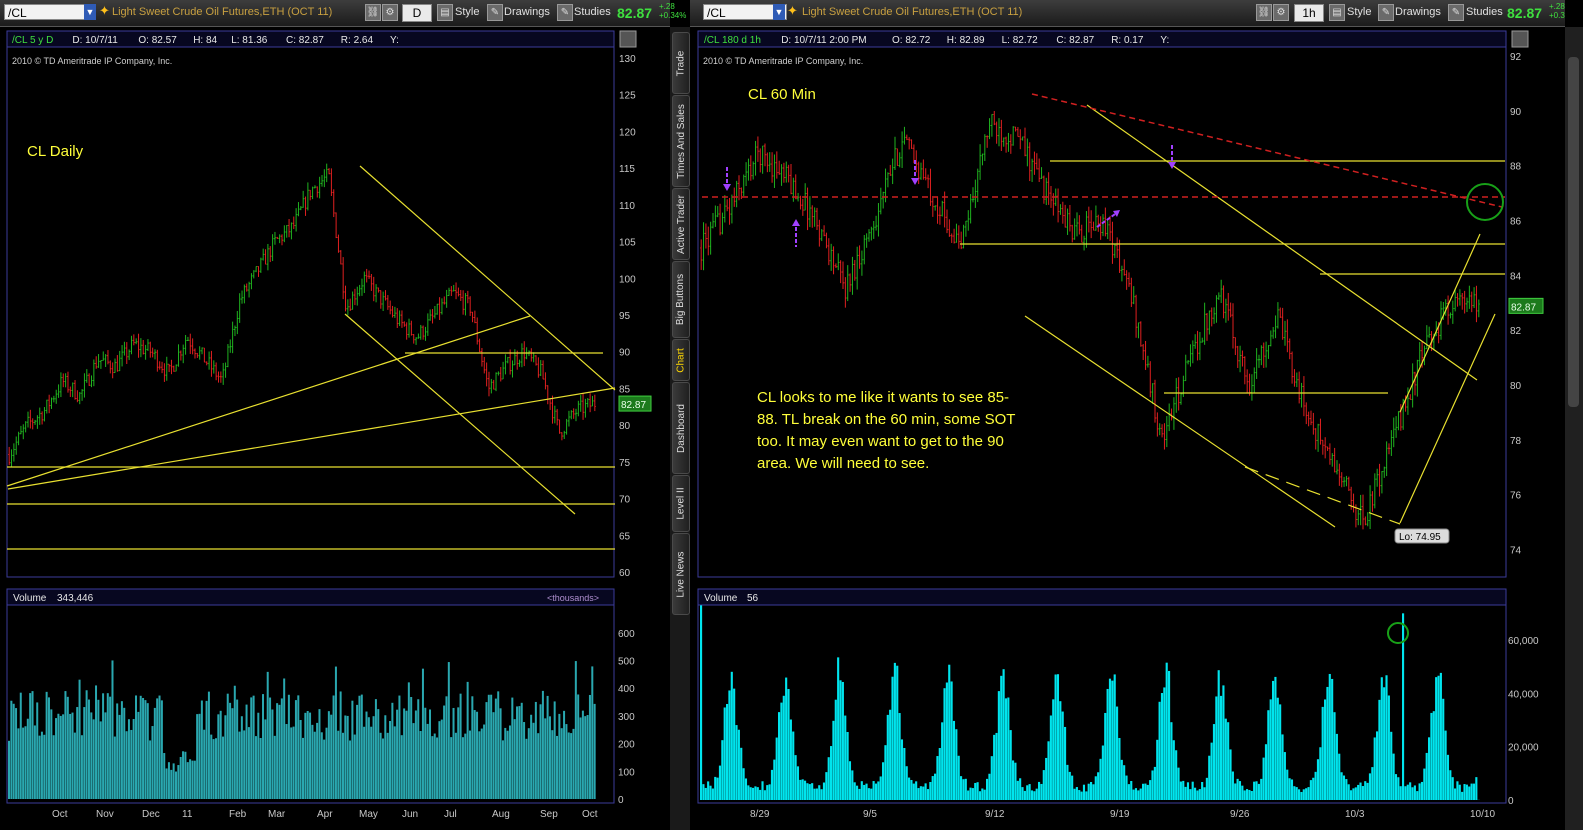  What do you see at coordinates (681, 574) in the screenshot?
I see `tab-live-news: Live News` at bounding box center [681, 574].